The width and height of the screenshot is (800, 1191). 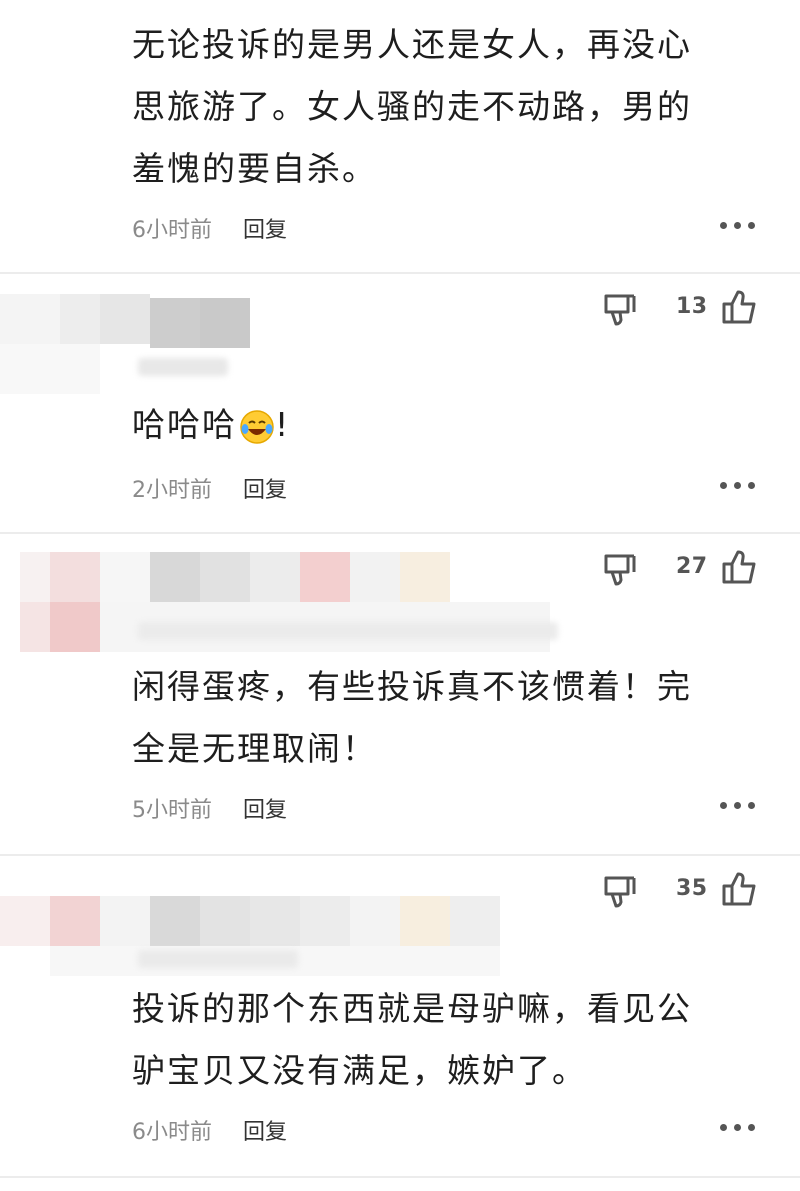 I want to click on comment-meta: 2小时前 回复, so click(x=209, y=488).